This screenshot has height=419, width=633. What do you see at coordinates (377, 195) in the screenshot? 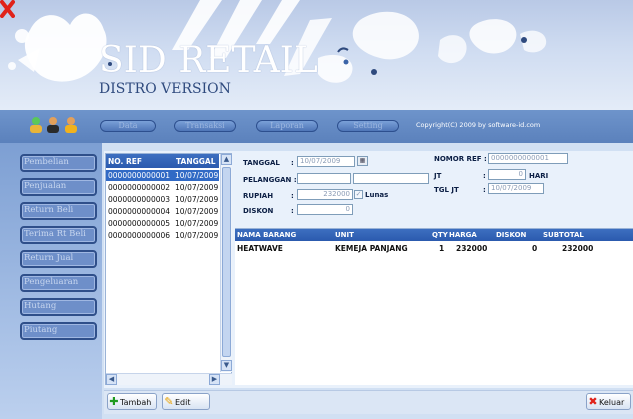
I see `lunas-label: Lunas` at bounding box center [377, 195].